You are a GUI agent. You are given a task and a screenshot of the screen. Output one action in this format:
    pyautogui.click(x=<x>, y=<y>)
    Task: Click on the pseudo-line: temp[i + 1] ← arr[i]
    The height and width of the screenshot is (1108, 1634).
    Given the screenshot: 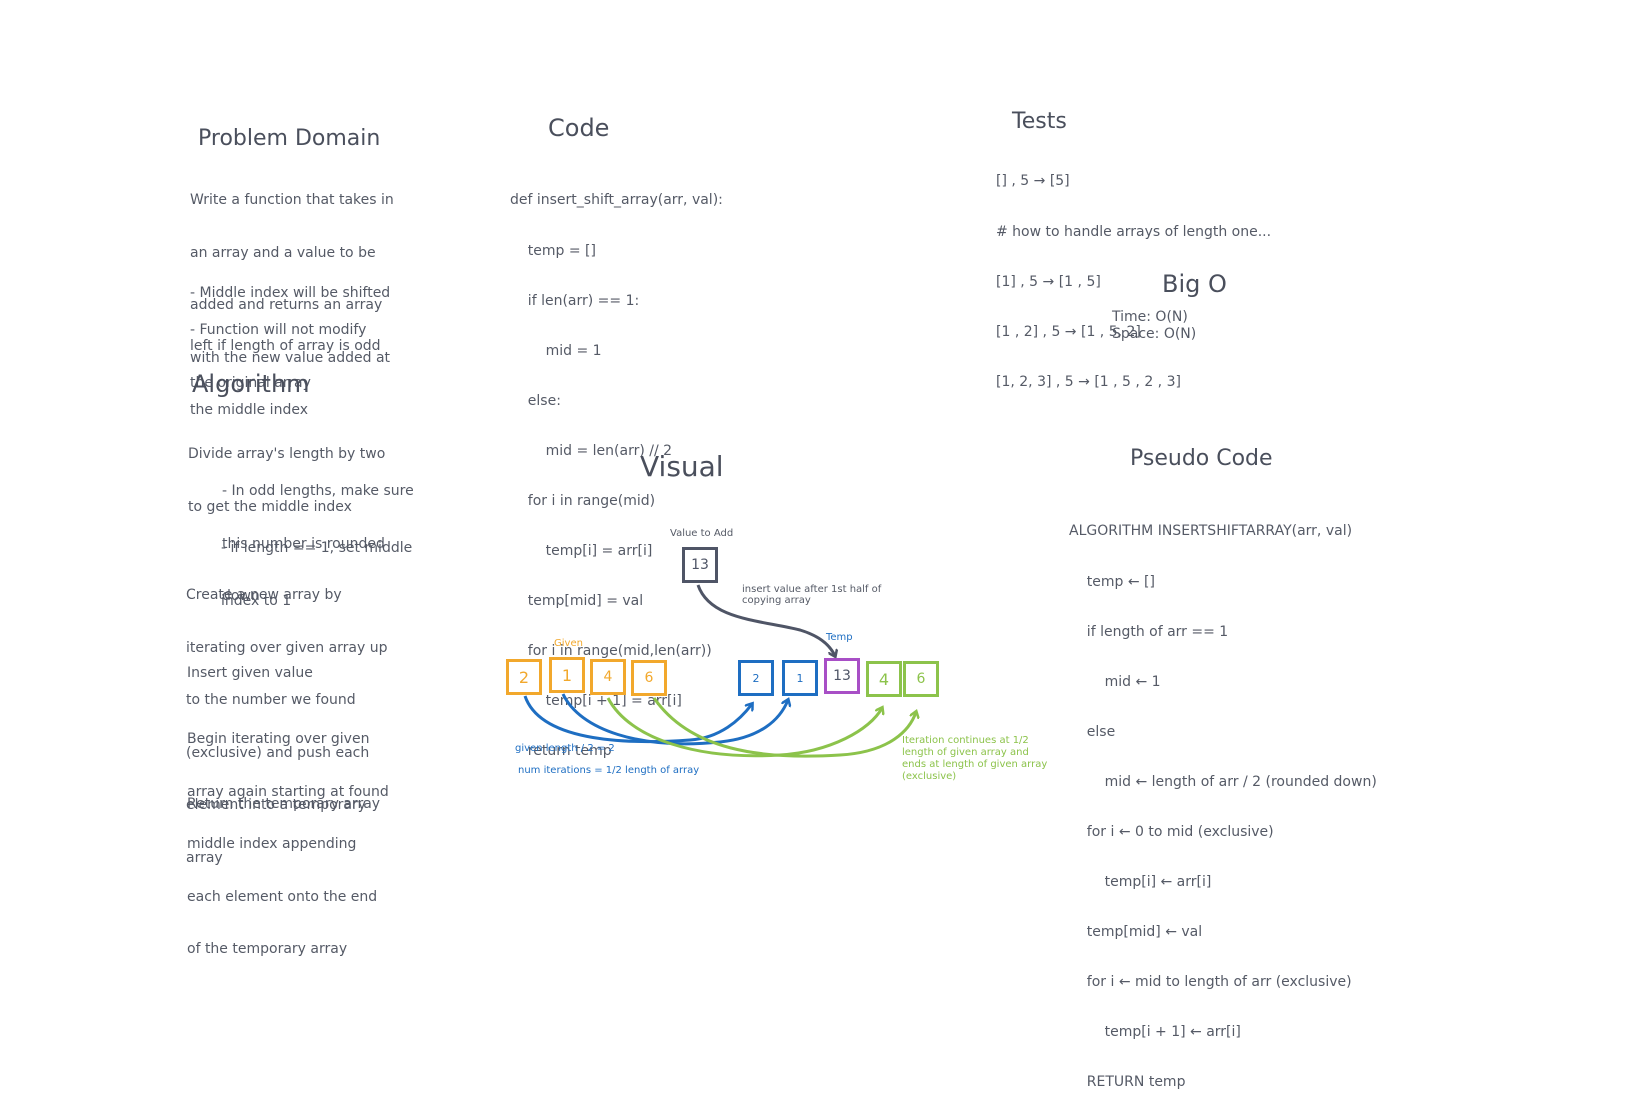 What is the action you would take?
    pyautogui.click(x=1155, y=1032)
    